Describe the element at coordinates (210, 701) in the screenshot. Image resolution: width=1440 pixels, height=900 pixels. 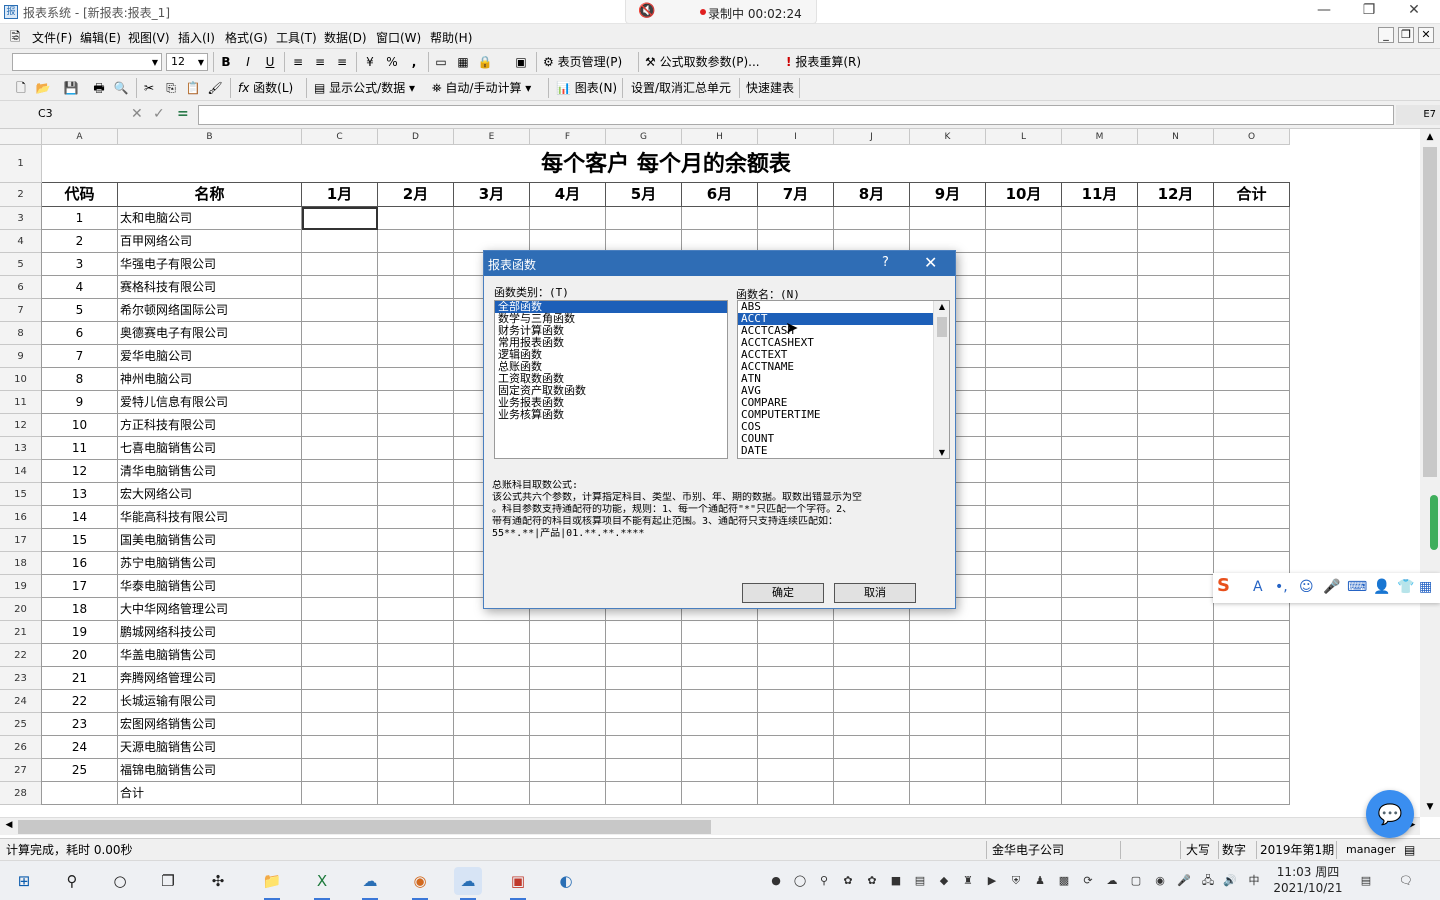
I see `name-cell: 长城运输有限公司` at that location.